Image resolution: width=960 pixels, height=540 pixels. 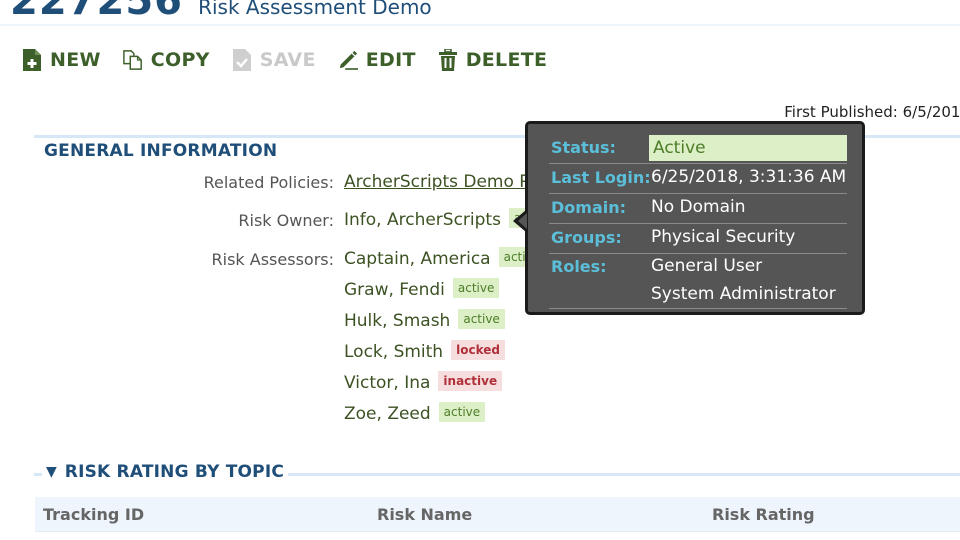 I want to click on risk-rating-heading: RISK RATING BY TOPIC, so click(x=174, y=472).